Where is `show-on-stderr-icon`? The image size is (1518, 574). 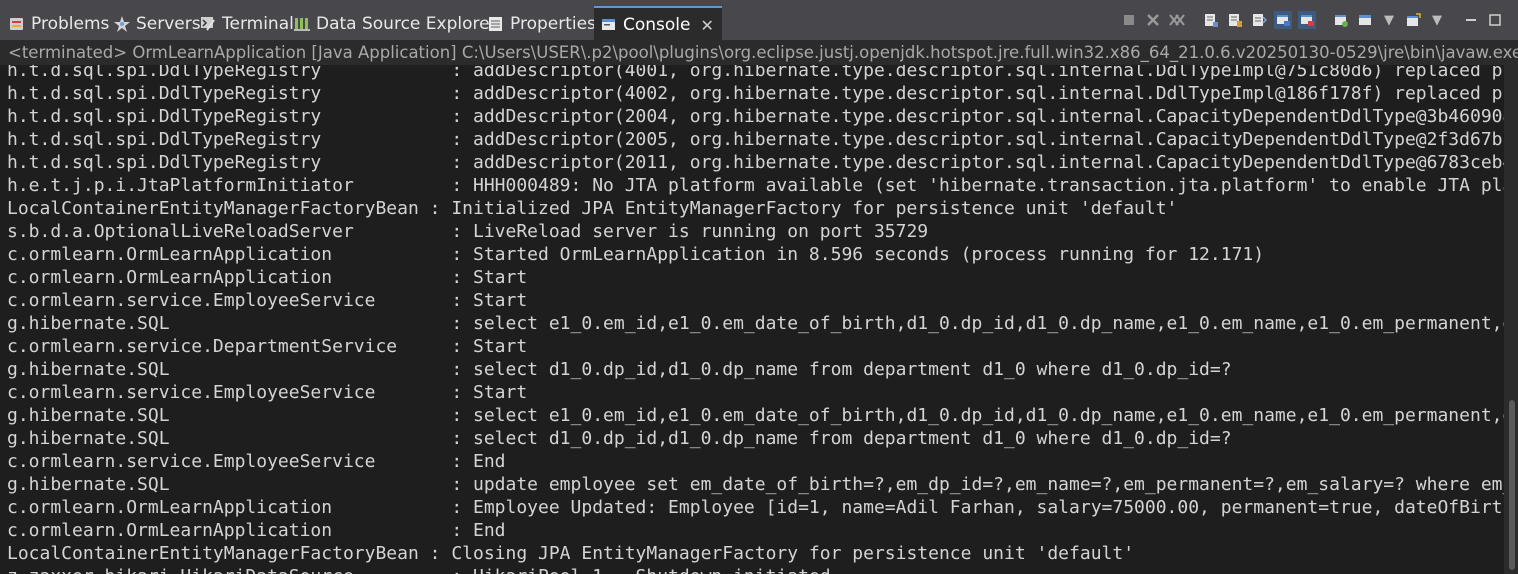
show-on-stderr-icon is located at coordinates (1307, 20).